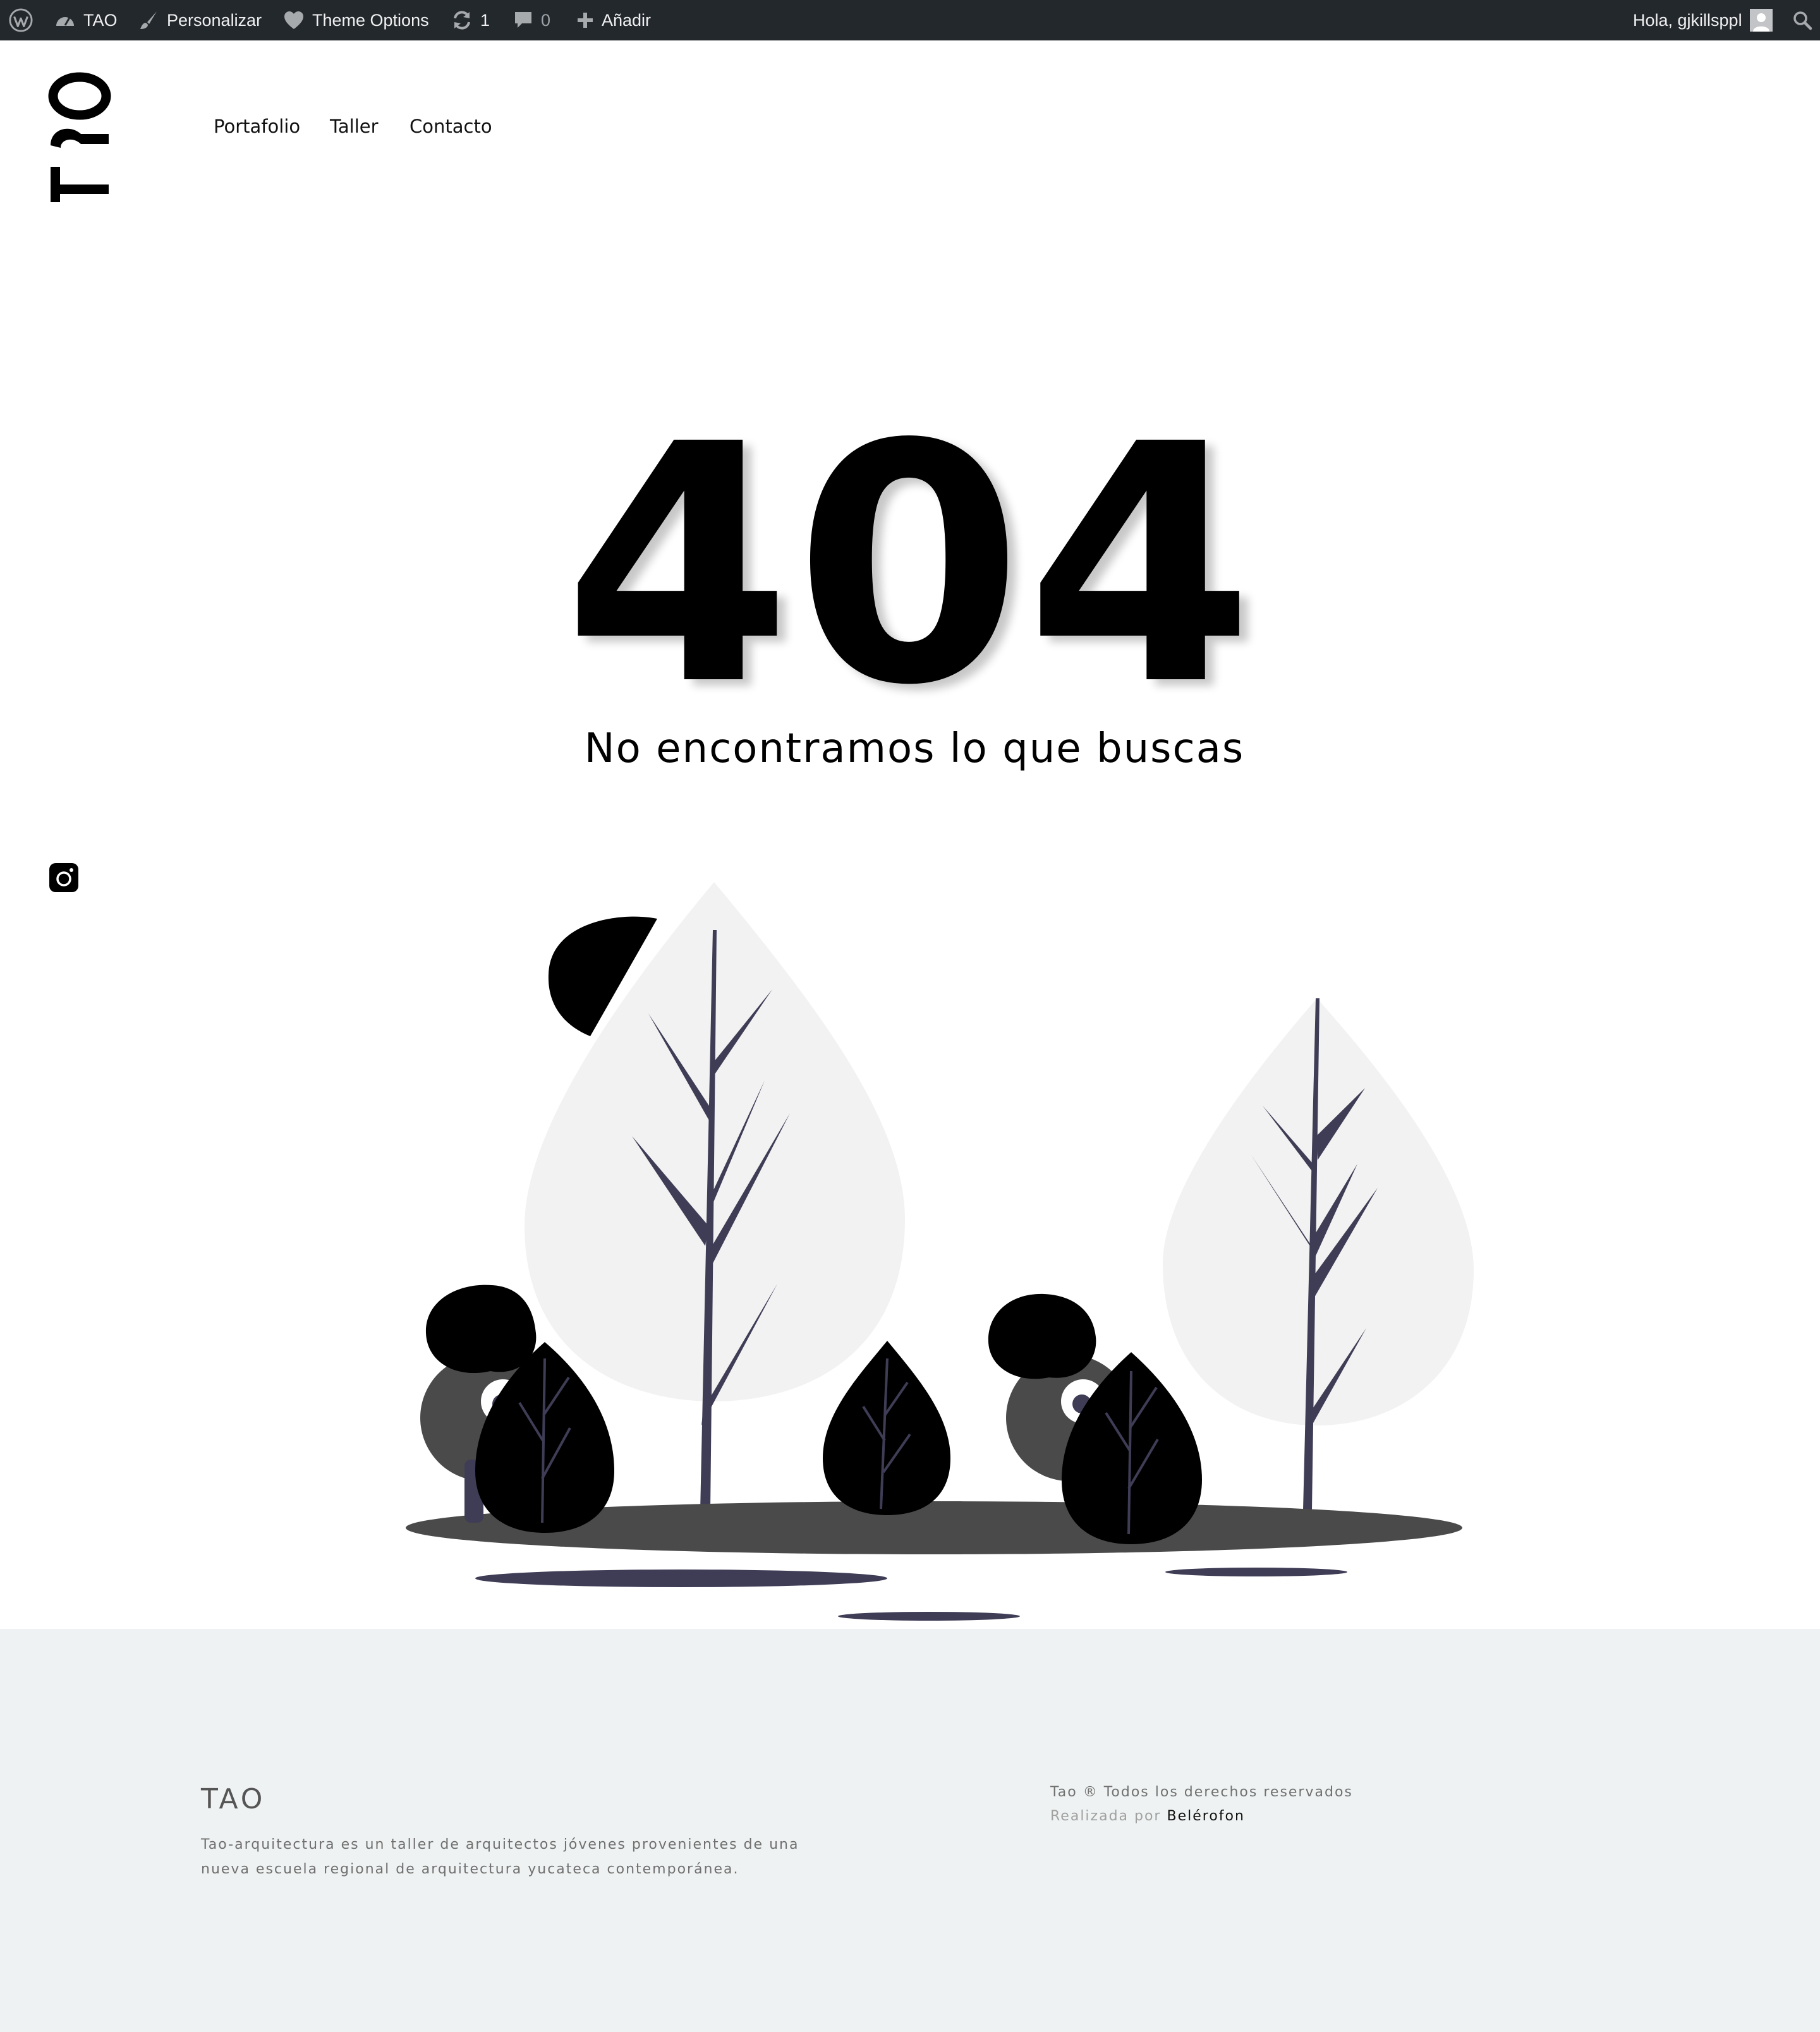  What do you see at coordinates (354, 127) in the screenshot?
I see `nav-item-taller: Taller` at bounding box center [354, 127].